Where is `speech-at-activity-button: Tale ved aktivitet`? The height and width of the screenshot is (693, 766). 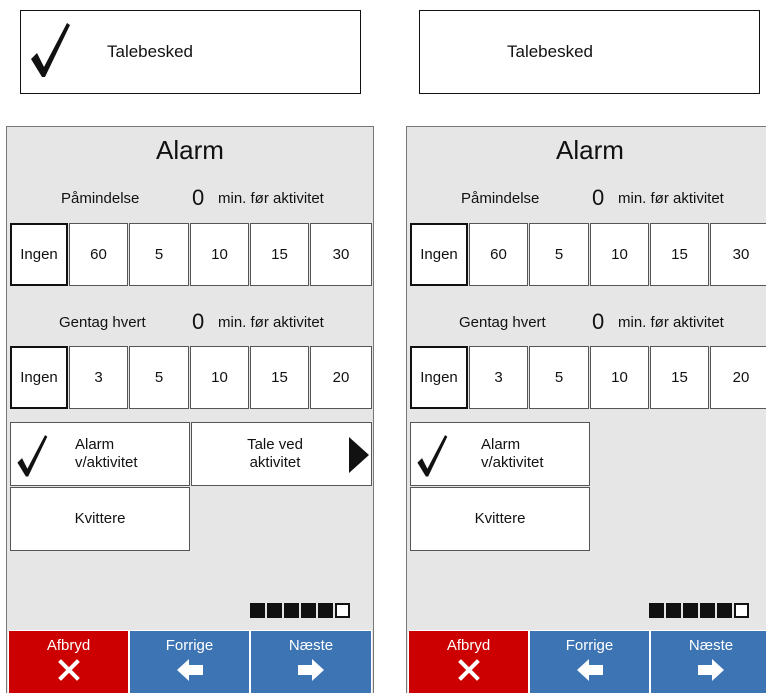
speech-at-activity-button: Tale ved aktivitet is located at coordinates (281, 454).